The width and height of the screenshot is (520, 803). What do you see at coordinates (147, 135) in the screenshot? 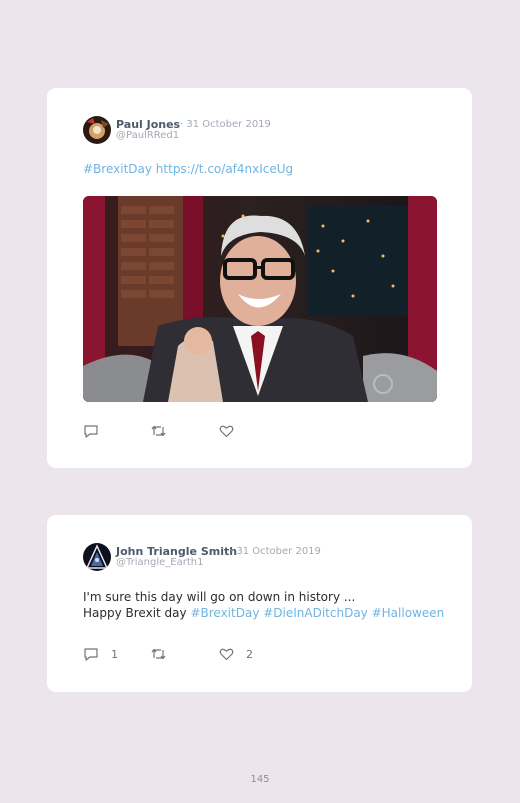
I see `user-handle: @PaulRRed1` at bounding box center [147, 135].